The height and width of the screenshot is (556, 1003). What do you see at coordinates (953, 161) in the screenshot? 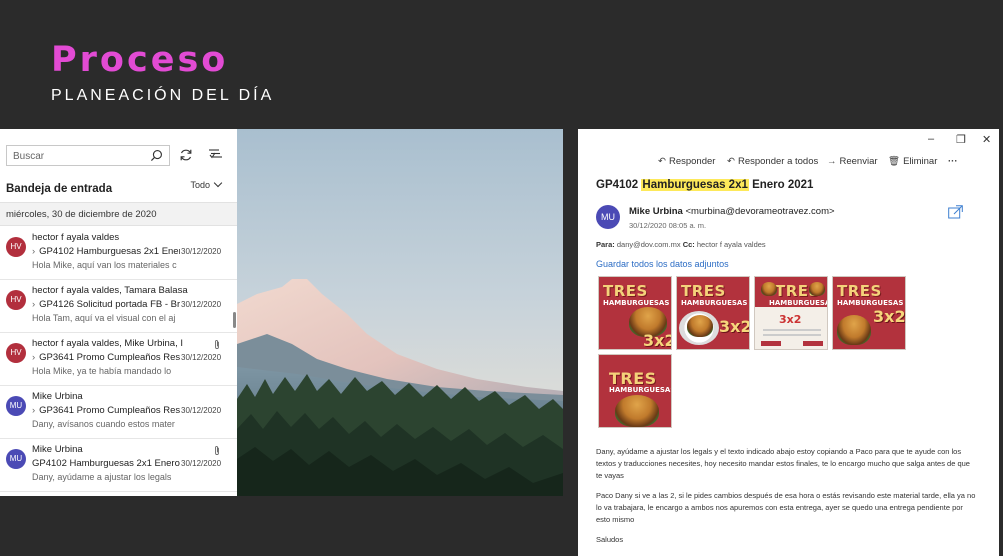
I see `more-actions-button: ···` at bounding box center [953, 161].